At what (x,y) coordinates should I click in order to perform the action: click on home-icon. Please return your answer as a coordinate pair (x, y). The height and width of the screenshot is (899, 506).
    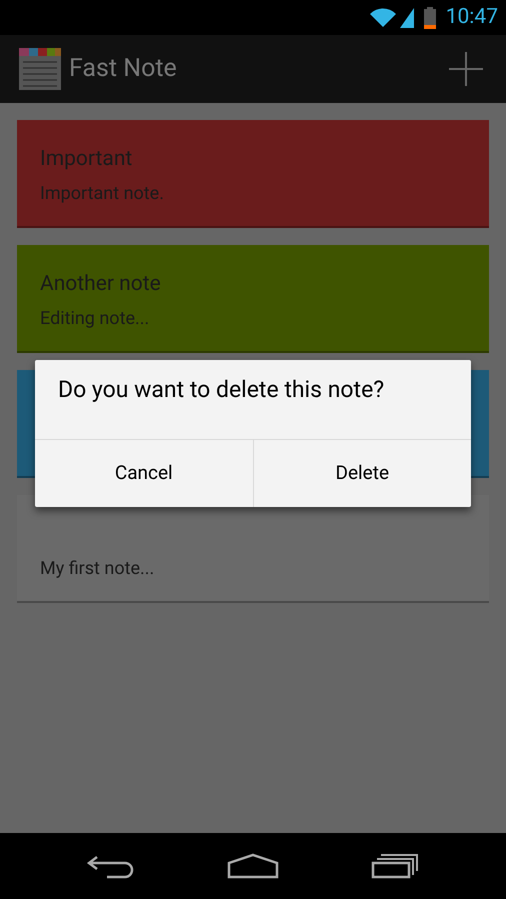
    Looking at the image, I should click on (253, 866).